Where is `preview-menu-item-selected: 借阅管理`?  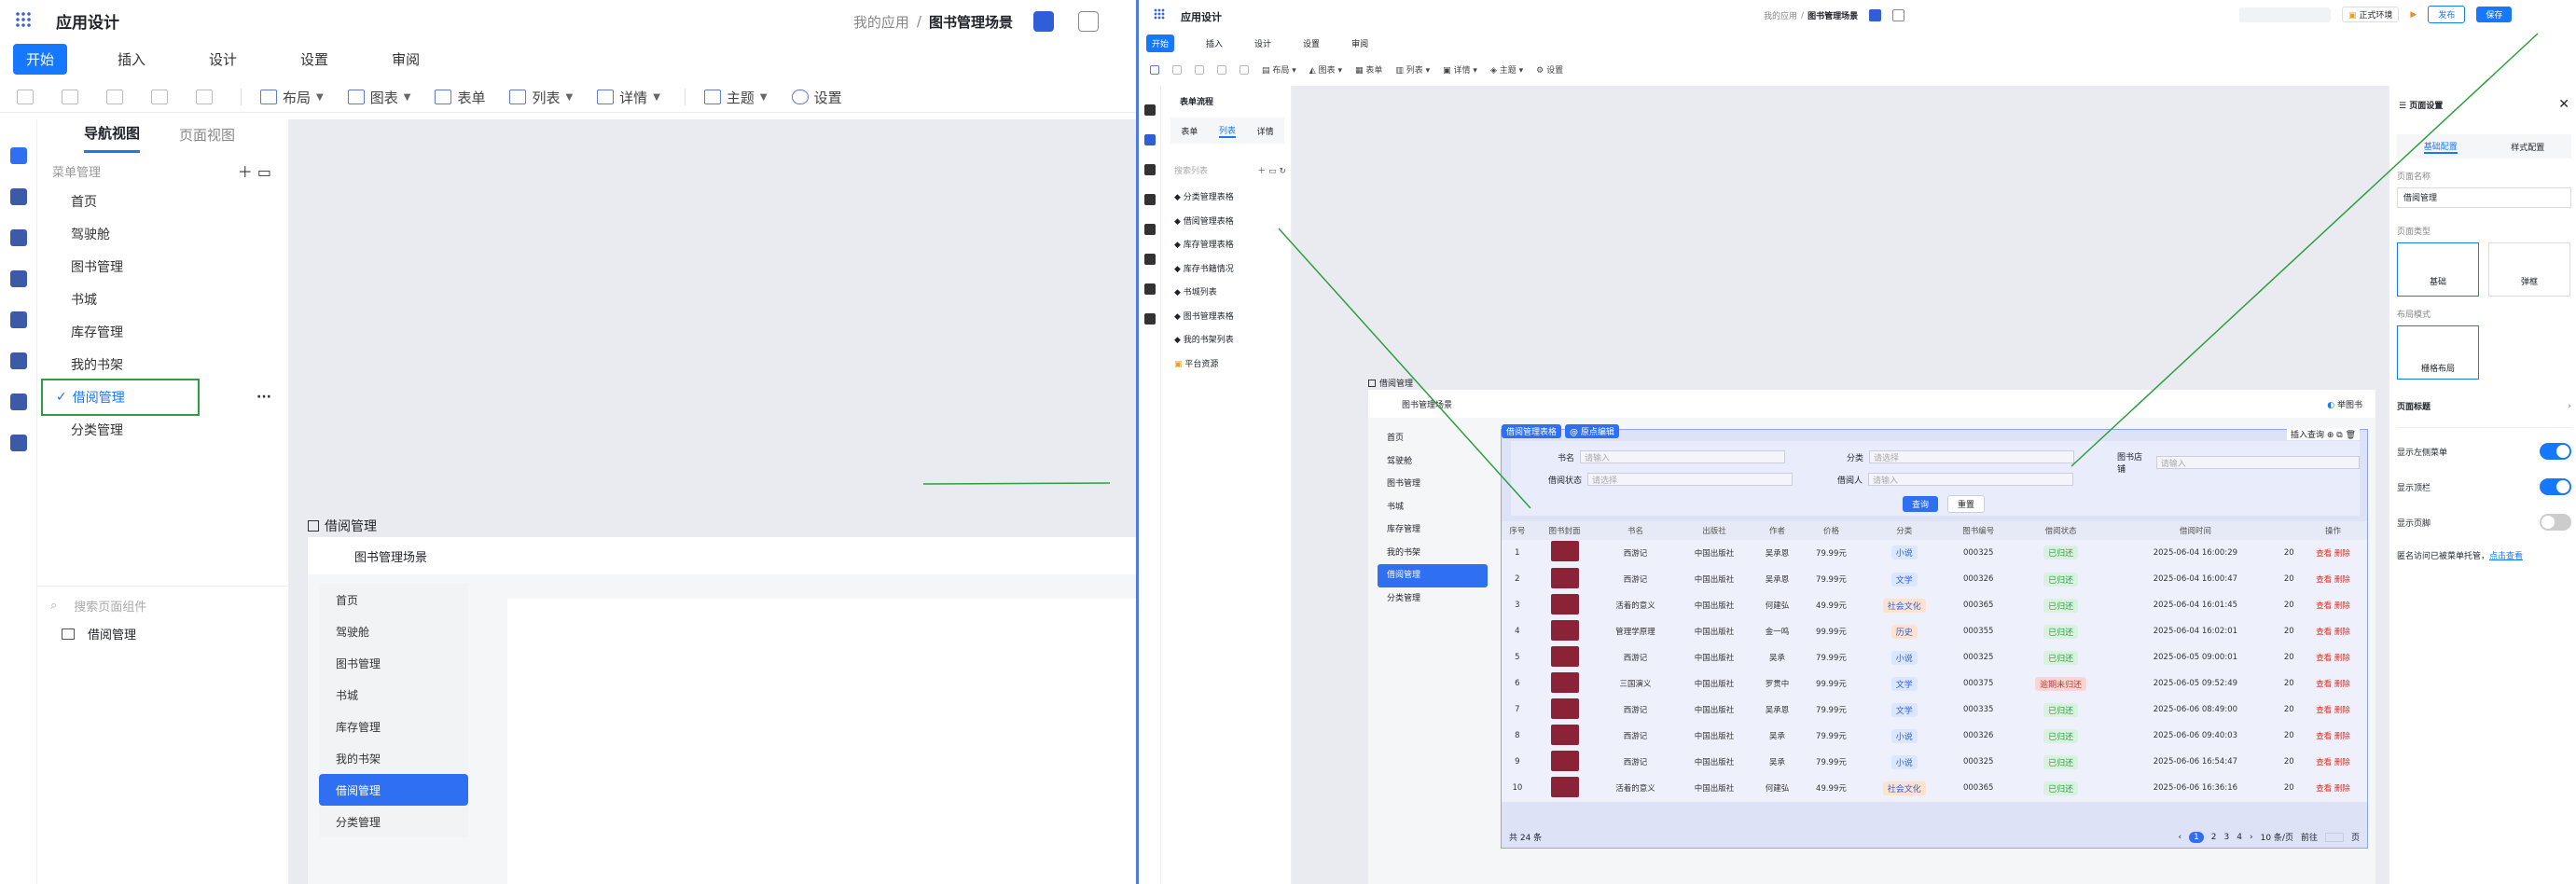 preview-menu-item-selected: 借阅管理 is located at coordinates (393, 790).